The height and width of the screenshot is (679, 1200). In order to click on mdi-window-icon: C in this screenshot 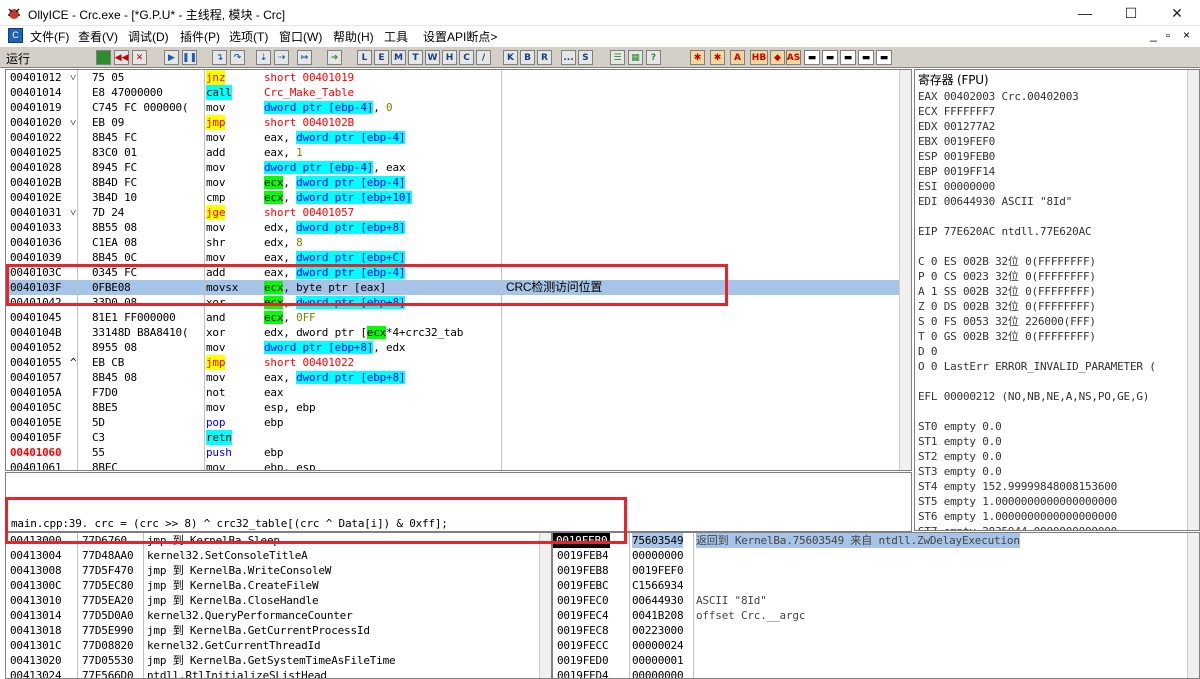, I will do `click(15, 35)`.